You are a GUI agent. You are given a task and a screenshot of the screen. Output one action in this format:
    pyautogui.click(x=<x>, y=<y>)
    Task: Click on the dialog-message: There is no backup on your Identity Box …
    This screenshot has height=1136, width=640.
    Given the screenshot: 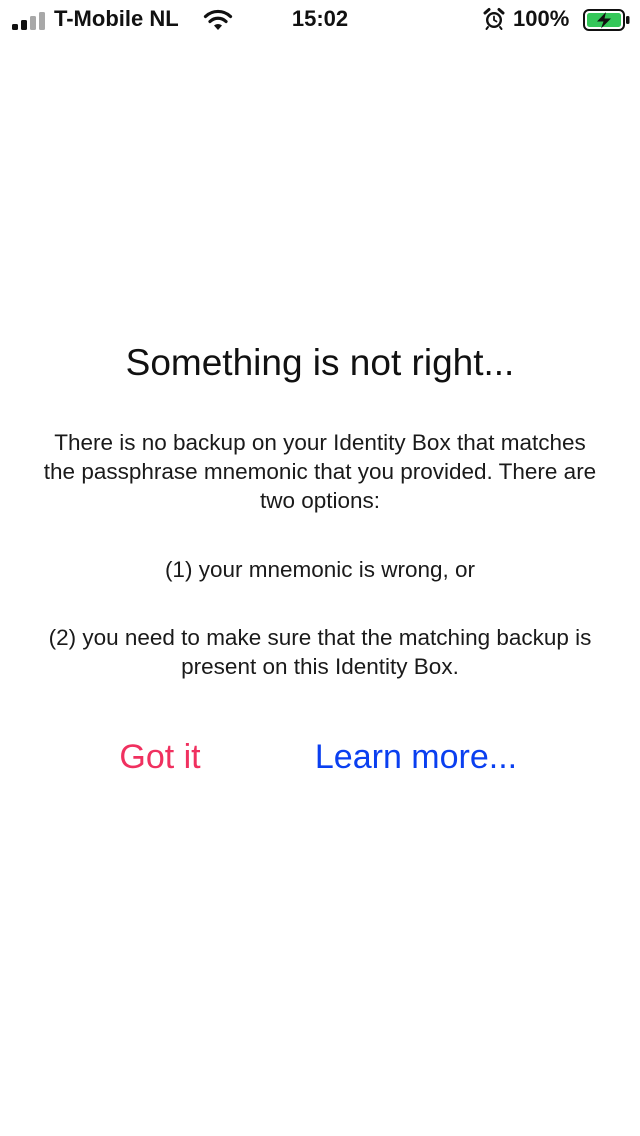 What is the action you would take?
    pyautogui.click(x=320, y=471)
    